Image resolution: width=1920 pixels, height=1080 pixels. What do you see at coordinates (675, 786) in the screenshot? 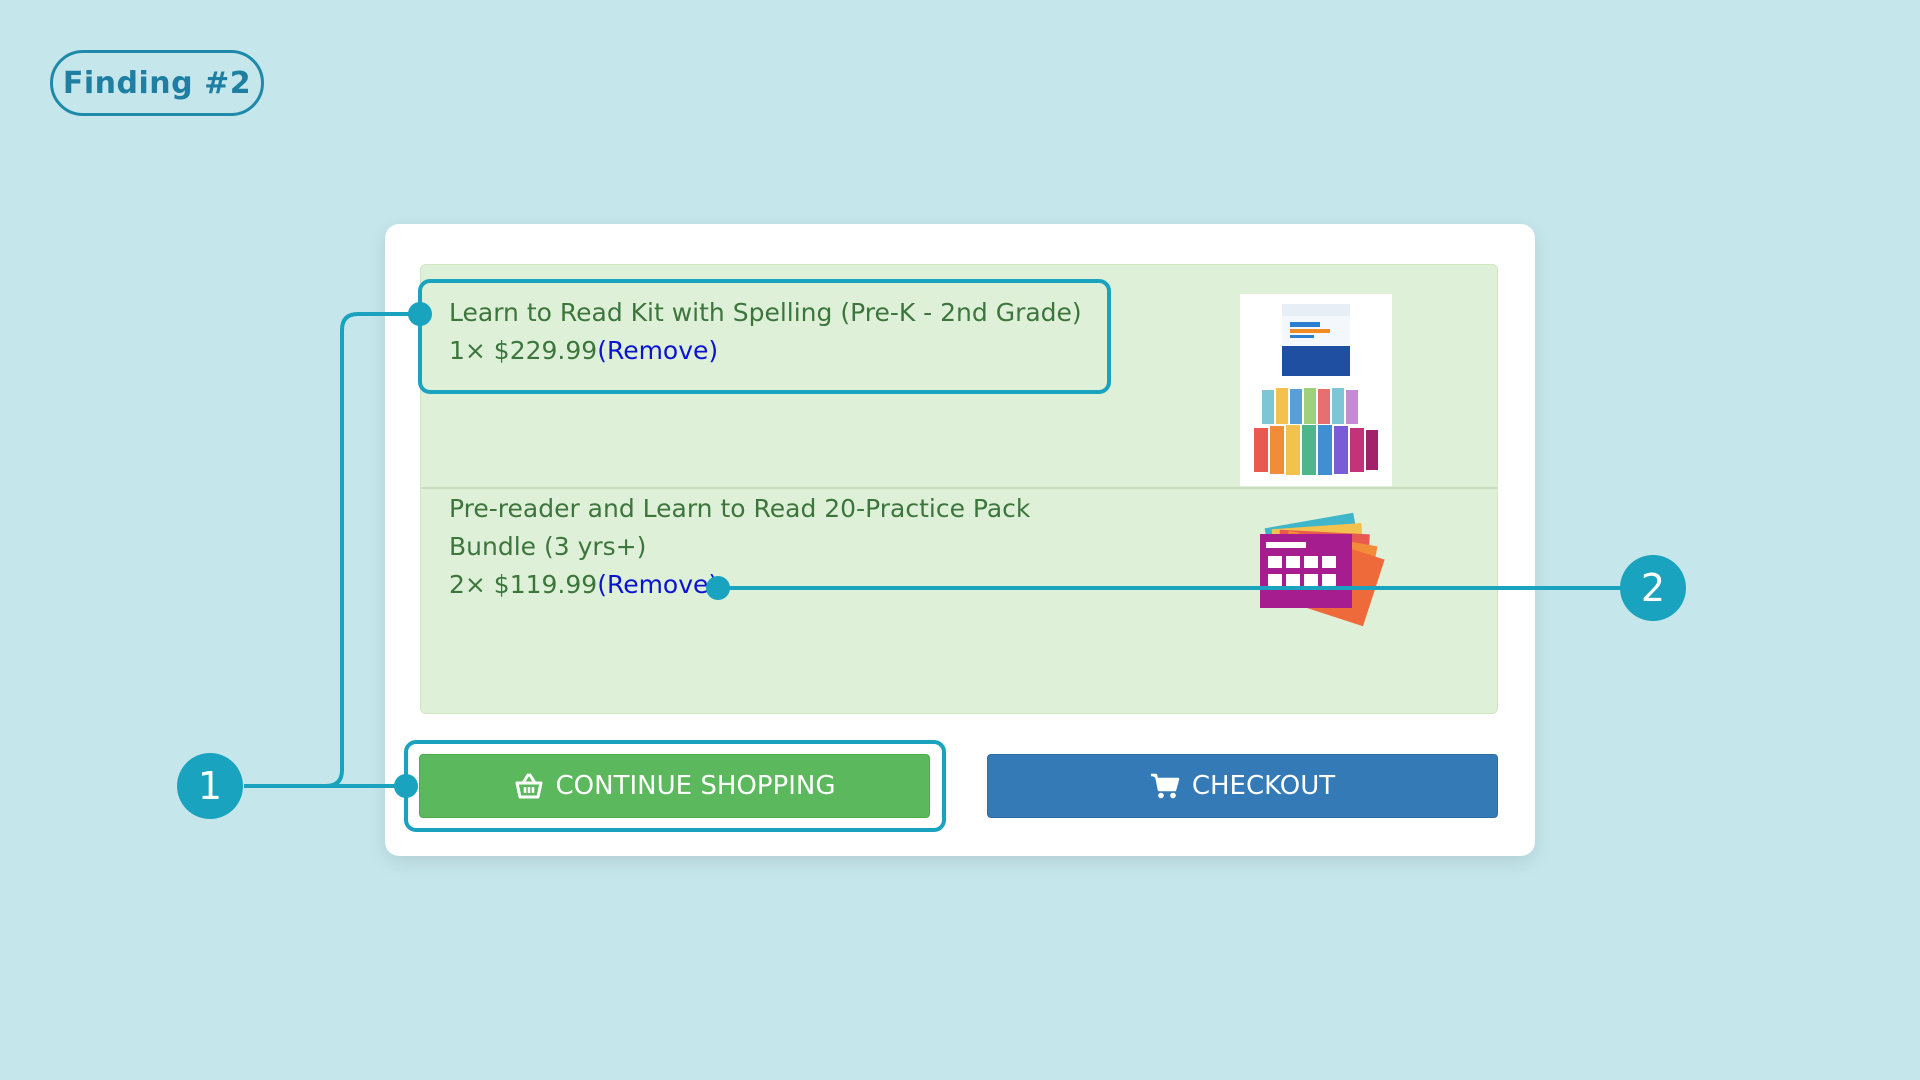
I see `callout-1-highlight-button` at bounding box center [675, 786].